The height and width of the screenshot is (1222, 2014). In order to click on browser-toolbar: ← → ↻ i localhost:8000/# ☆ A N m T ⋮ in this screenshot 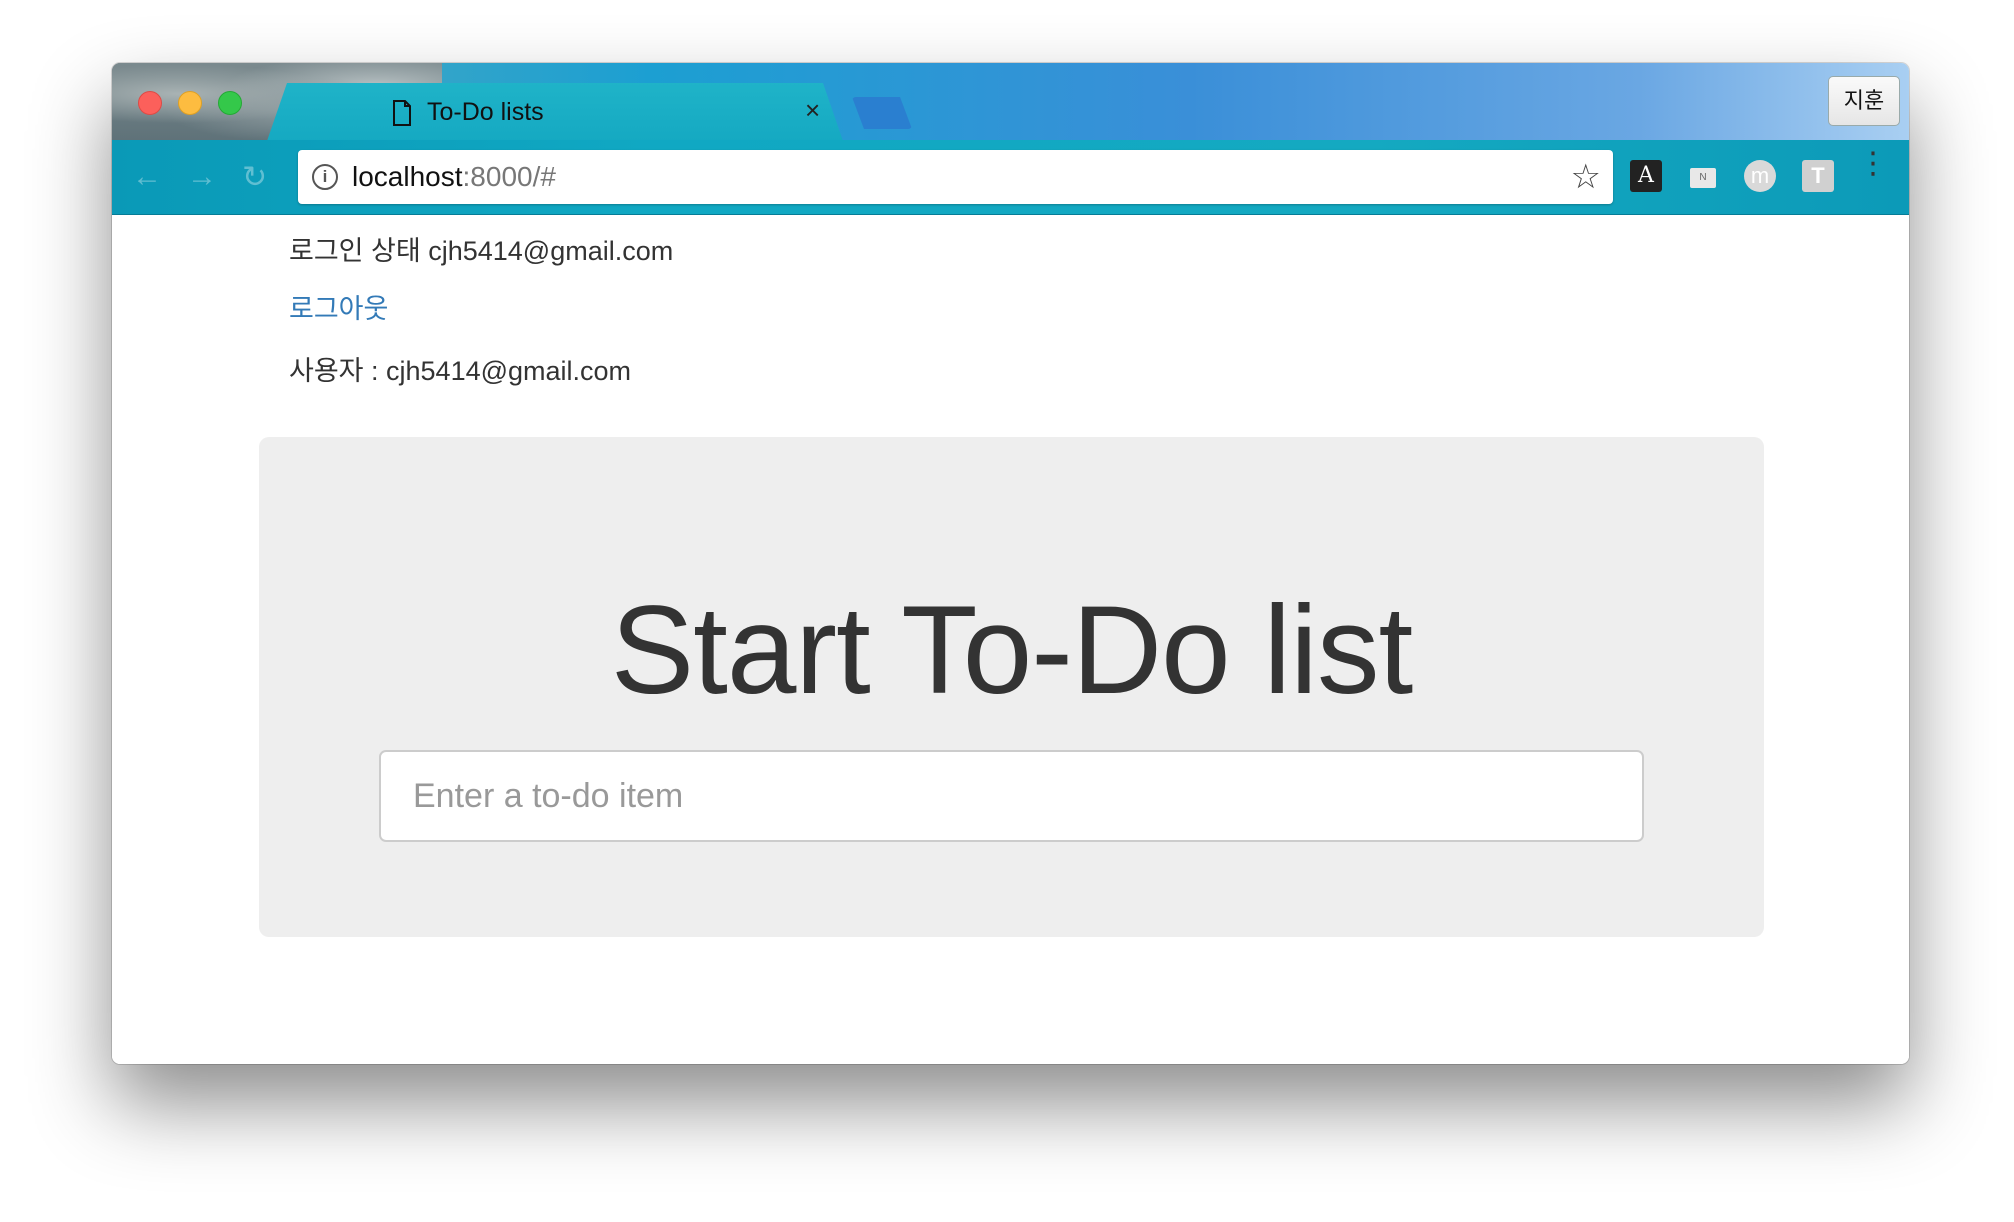, I will do `click(1010, 177)`.